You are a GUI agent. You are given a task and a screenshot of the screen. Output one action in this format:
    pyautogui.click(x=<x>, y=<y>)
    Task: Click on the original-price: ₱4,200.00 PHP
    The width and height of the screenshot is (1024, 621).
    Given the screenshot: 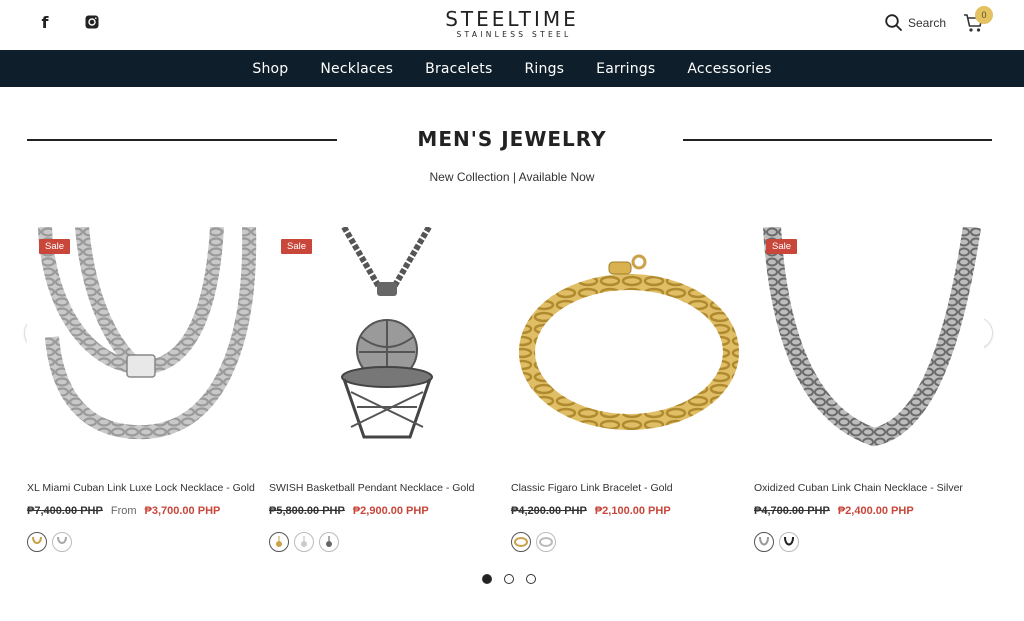 What is the action you would take?
    pyautogui.click(x=549, y=511)
    